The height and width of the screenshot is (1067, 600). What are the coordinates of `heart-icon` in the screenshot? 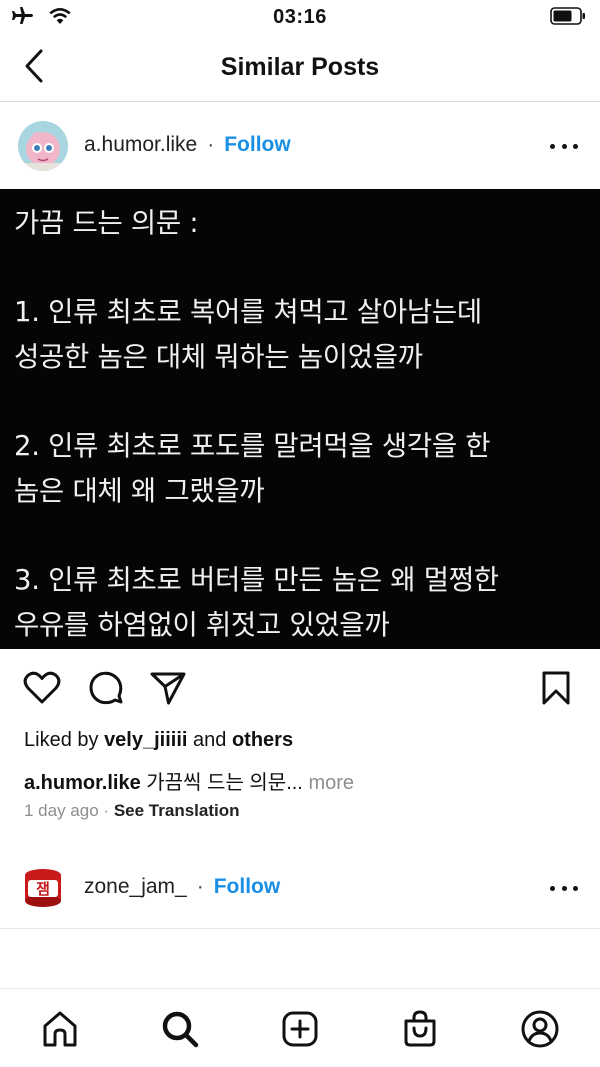 It's located at (42, 687).